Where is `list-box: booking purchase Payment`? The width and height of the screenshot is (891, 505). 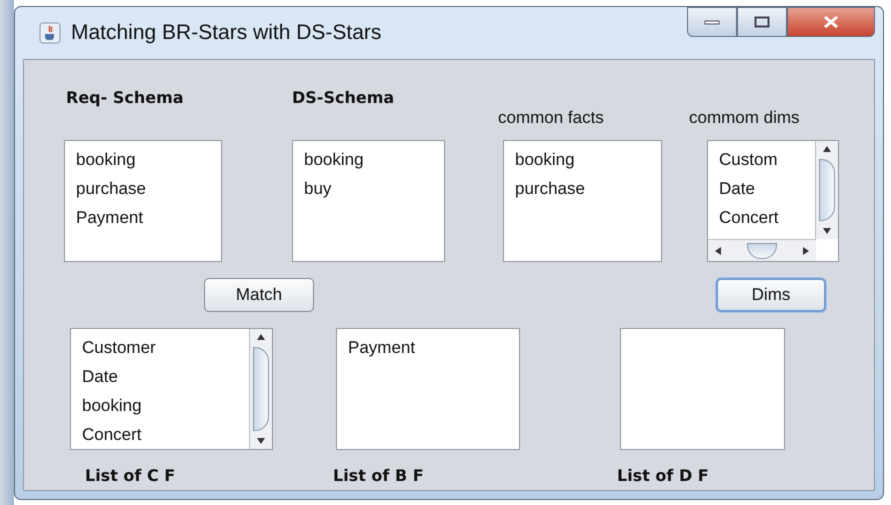 list-box: booking purchase Payment is located at coordinates (143, 201).